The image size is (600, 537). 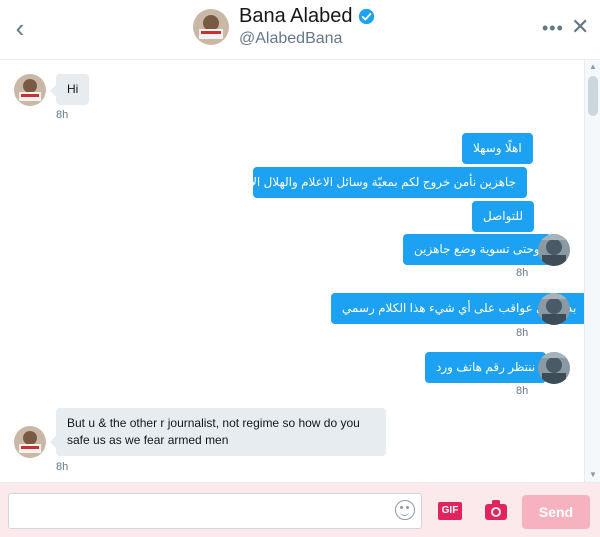 What do you see at coordinates (556, 512) in the screenshot?
I see `send-button: Send` at bounding box center [556, 512].